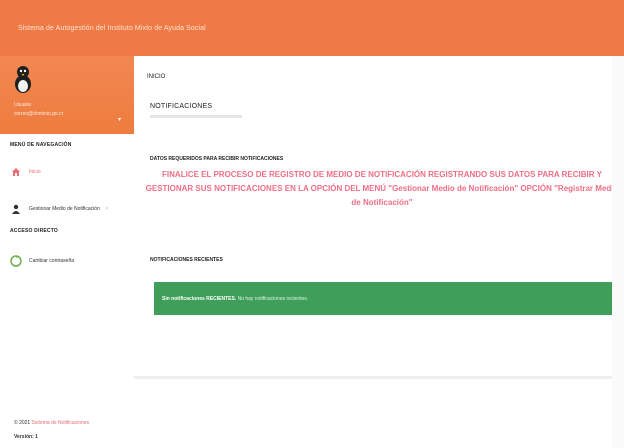 The image size is (624, 448). What do you see at coordinates (52, 261) in the screenshot?
I see `sidebar-item-label: Cambiar contraseña` at bounding box center [52, 261].